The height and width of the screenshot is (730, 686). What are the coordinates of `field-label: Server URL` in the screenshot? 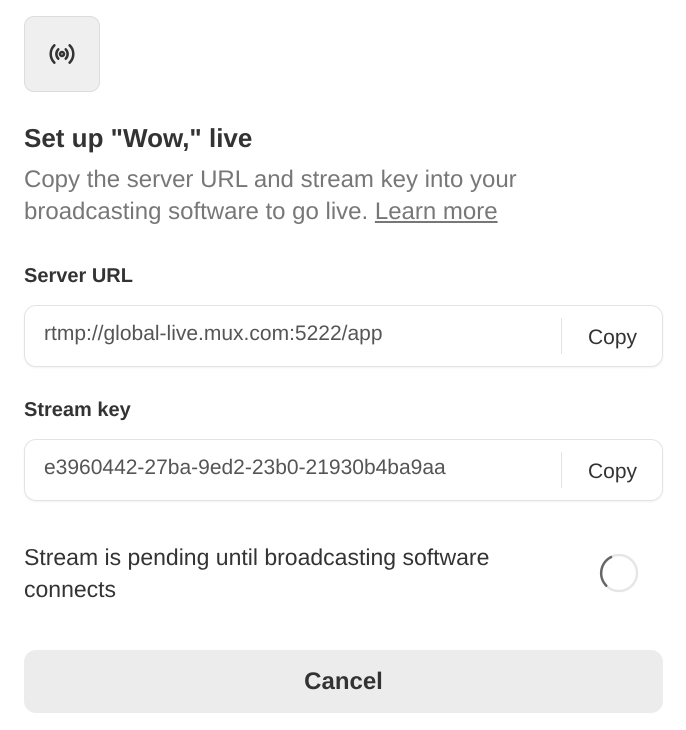 It's located at (79, 276).